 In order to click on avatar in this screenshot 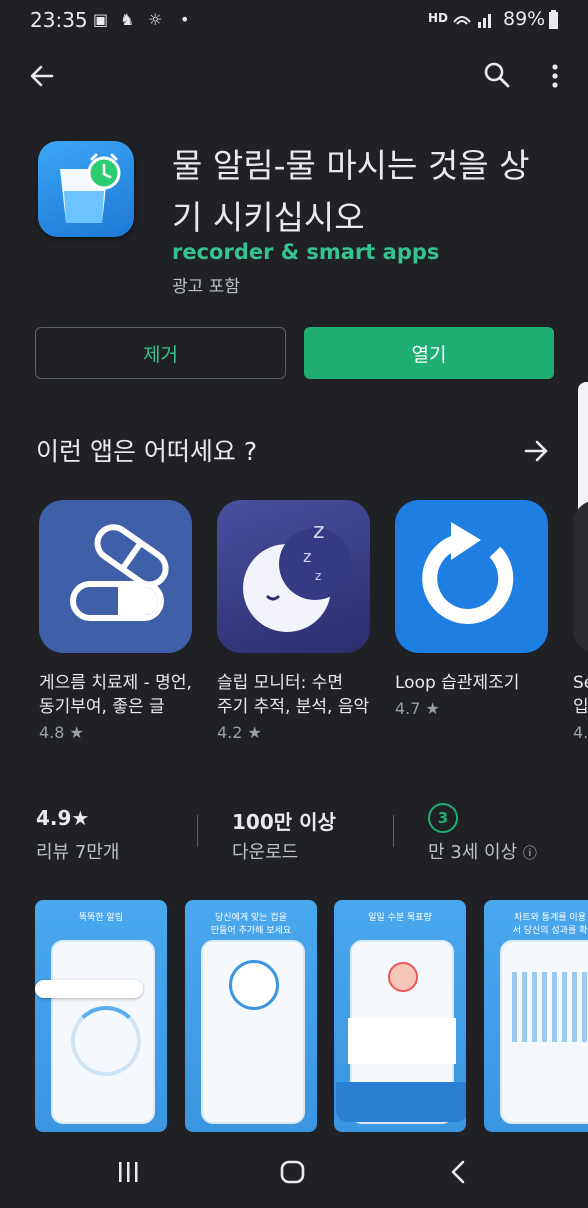, I will do `click(403, 977)`.